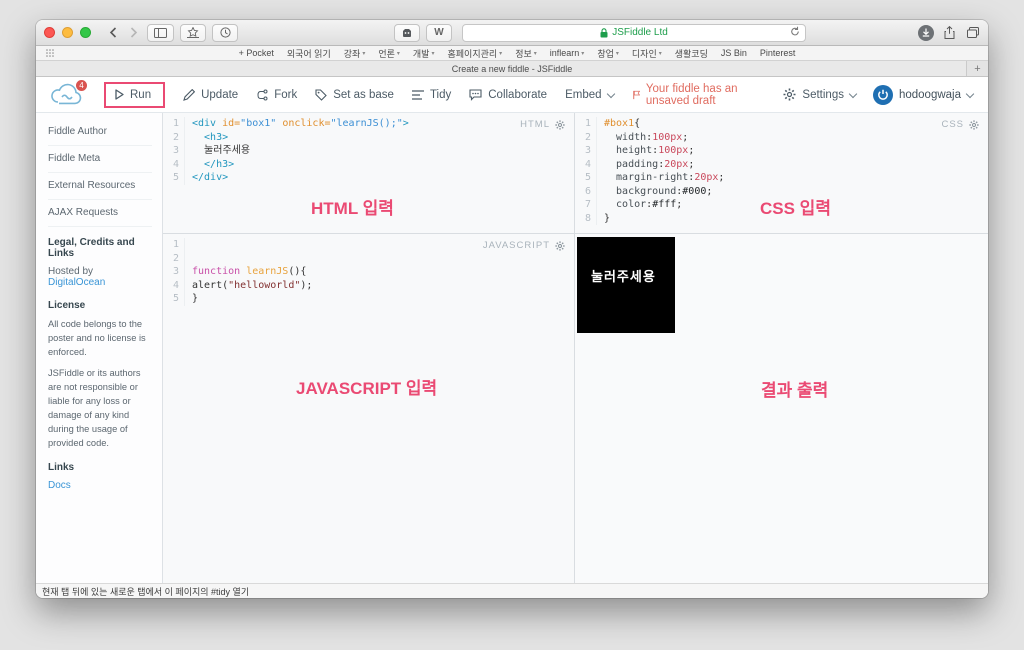 The image size is (1024, 650). I want to click on extension-icon, so click(407, 32).